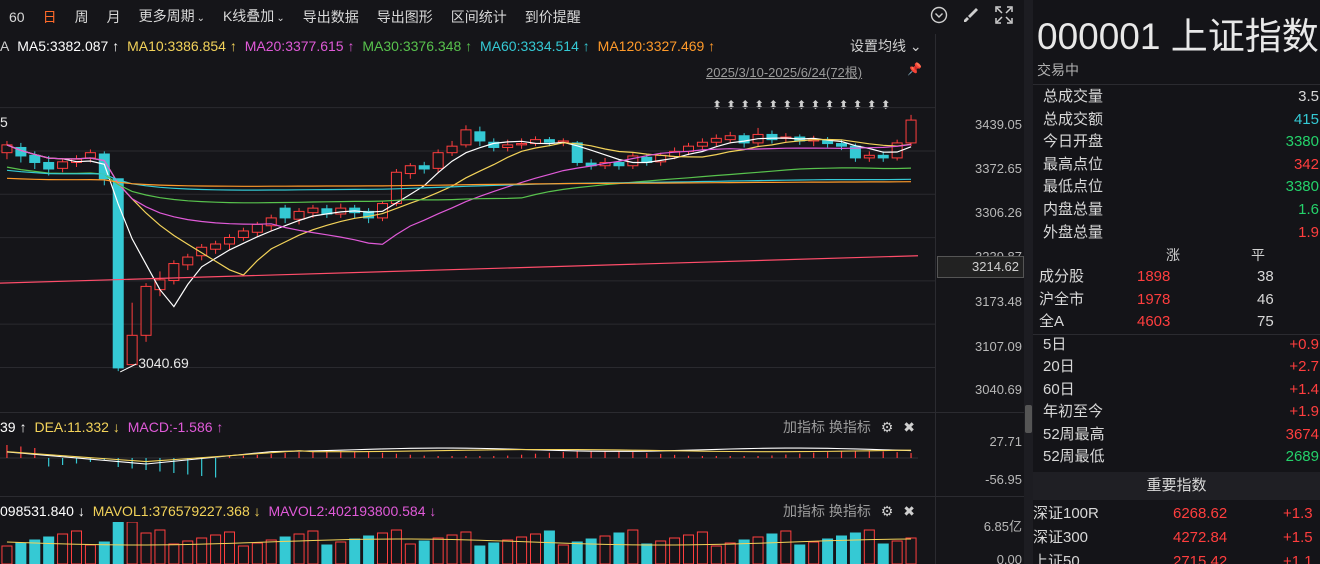 The height and width of the screenshot is (564, 1320). What do you see at coordinates (254, 18) in the screenshot?
I see `kline-overlay-dropdown: K线叠加 ⌄` at bounding box center [254, 18].